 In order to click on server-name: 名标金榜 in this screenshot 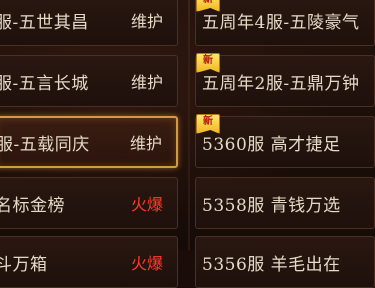, I will do `click(32, 205)`.